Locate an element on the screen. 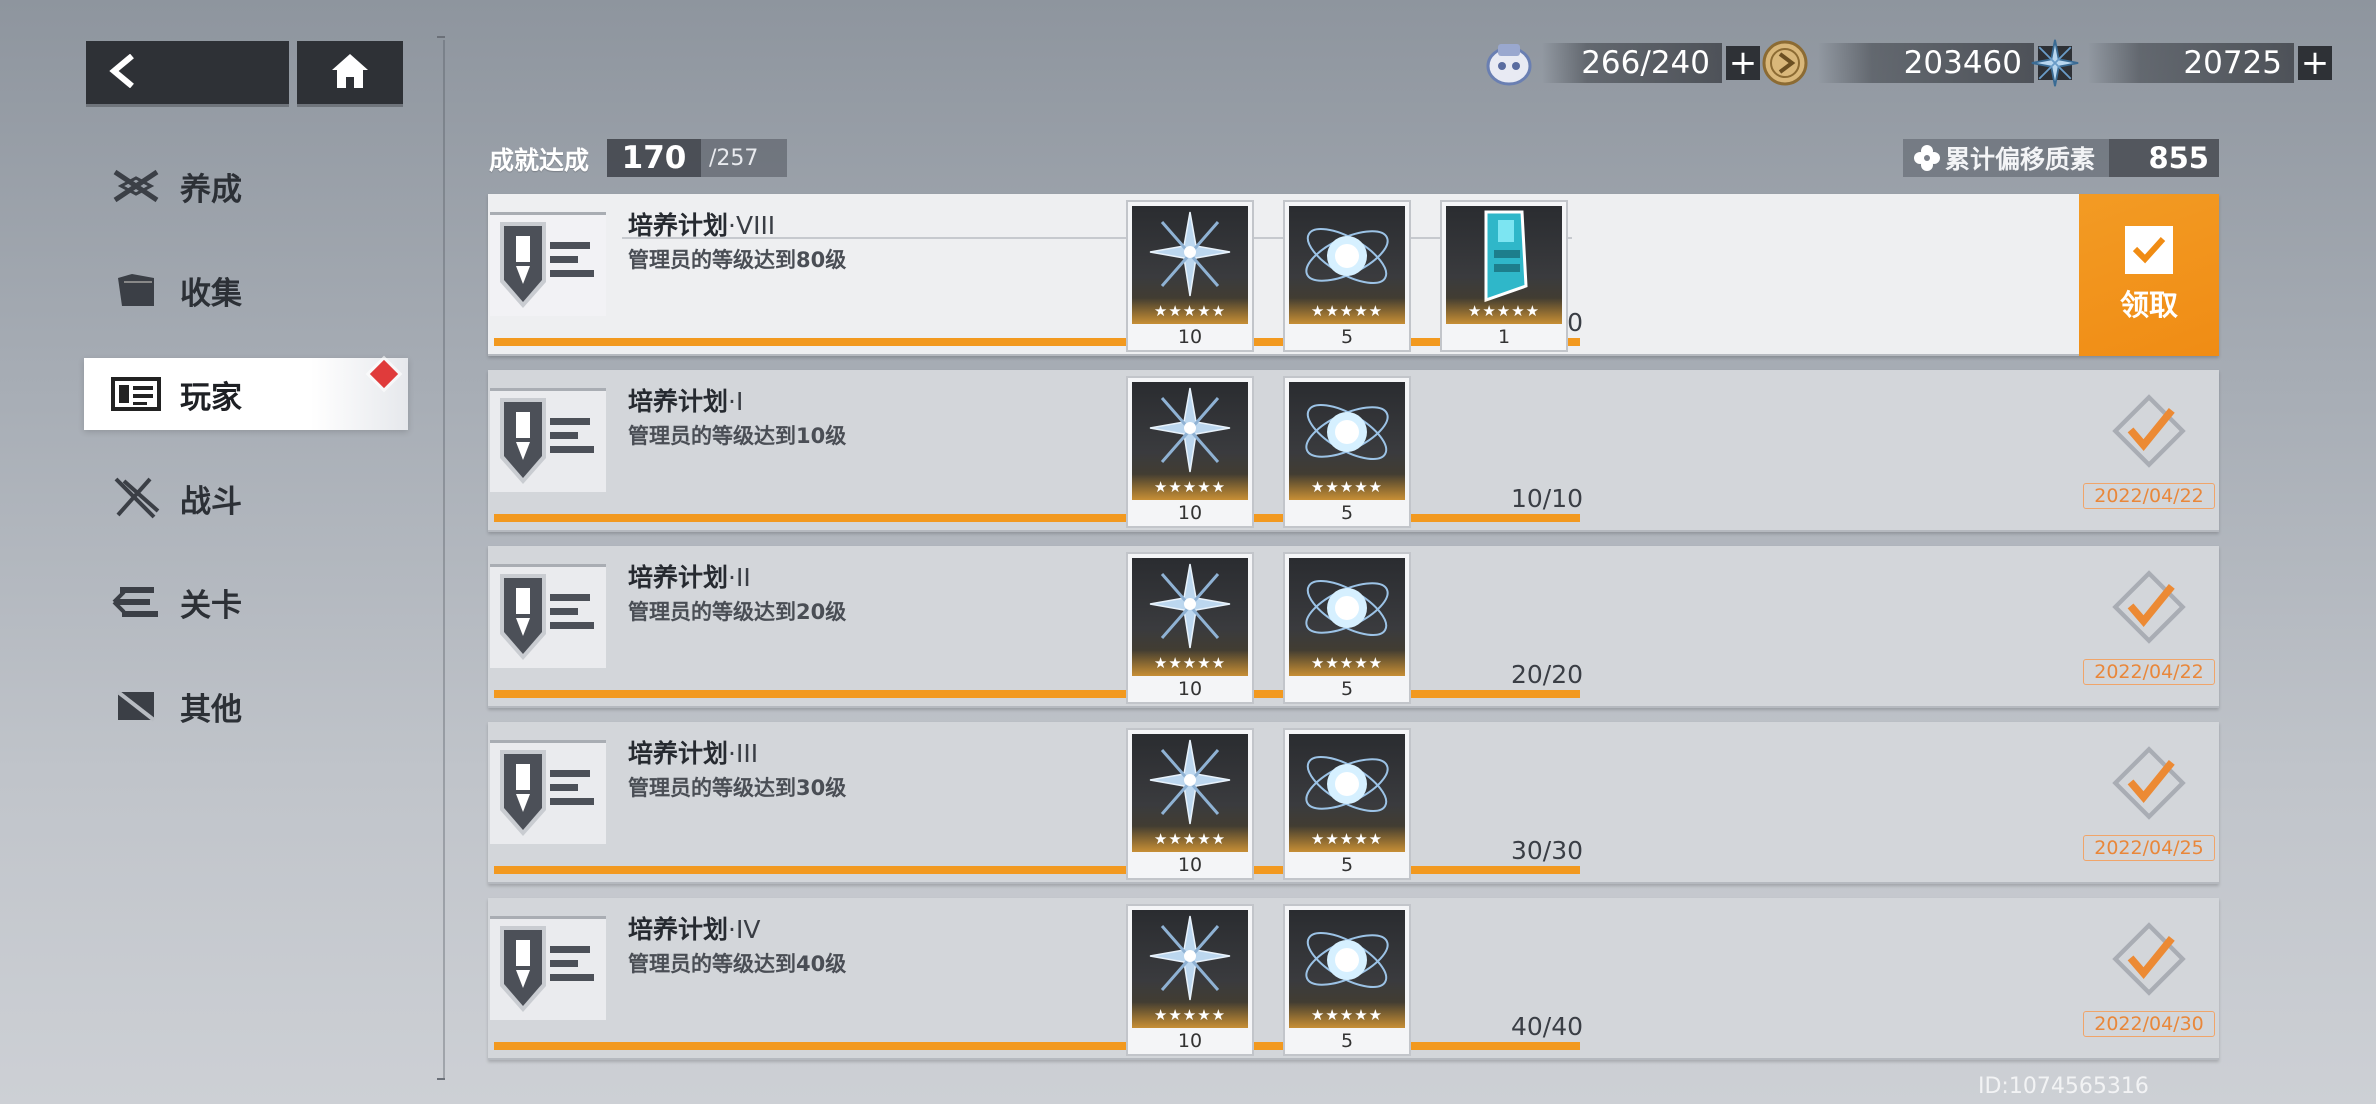 This screenshot has width=2376, height=1104. title-divider is located at coordinates (1097, 238).